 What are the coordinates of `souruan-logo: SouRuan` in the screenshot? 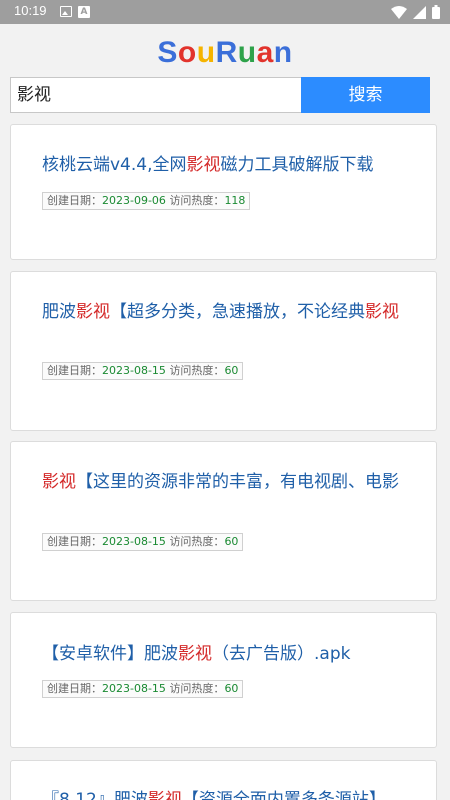 It's located at (225, 52).